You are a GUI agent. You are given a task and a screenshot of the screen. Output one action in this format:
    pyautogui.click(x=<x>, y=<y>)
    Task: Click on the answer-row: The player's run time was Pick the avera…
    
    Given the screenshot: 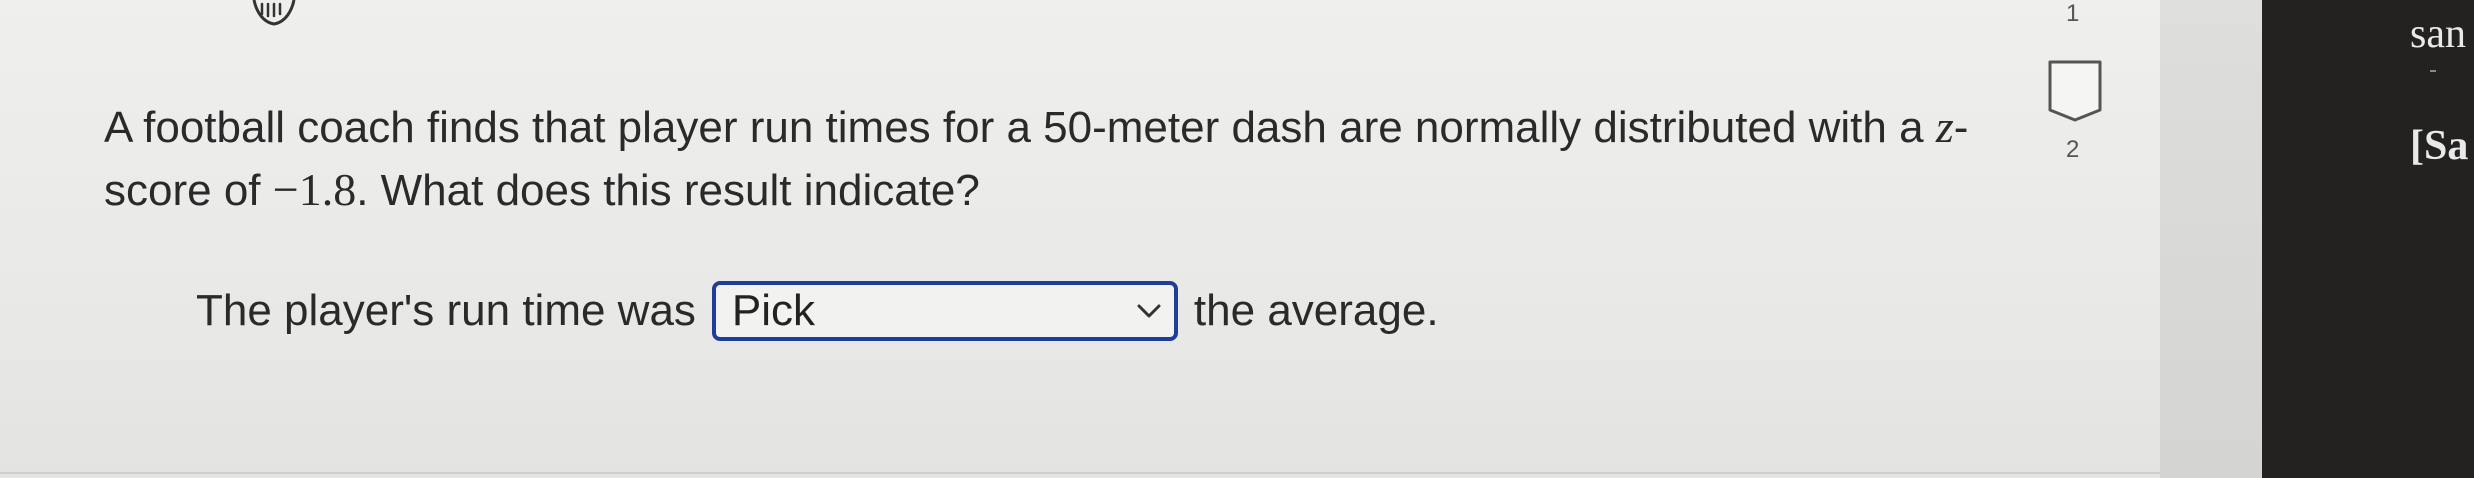 What is the action you would take?
    pyautogui.click(x=817, y=311)
    